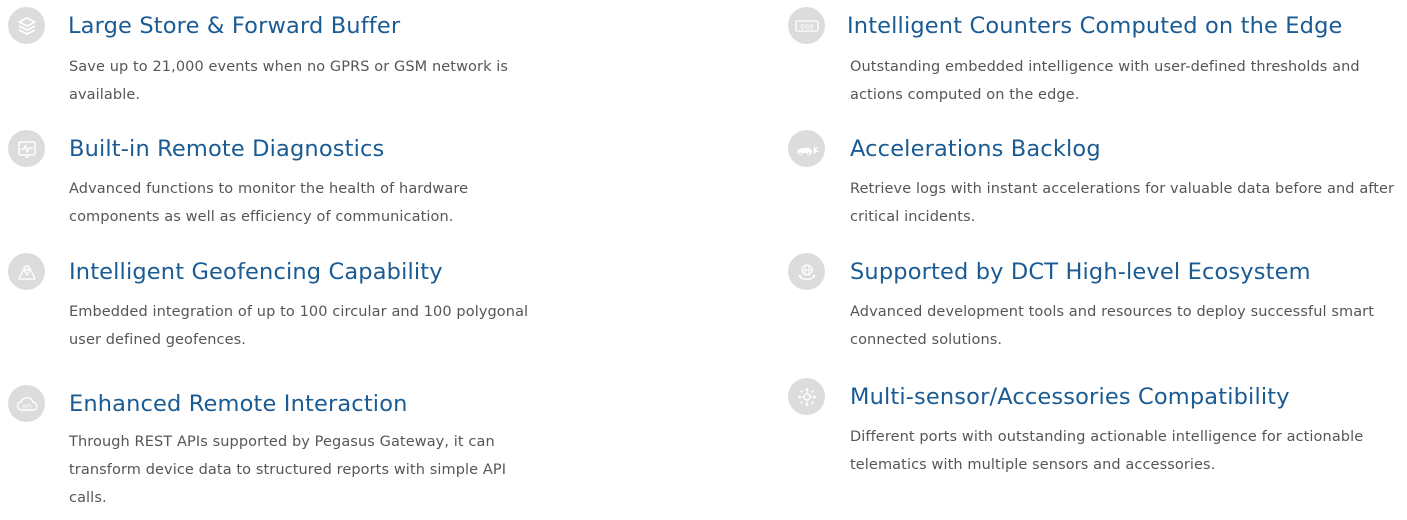  I want to click on car-crash-icon, so click(806, 148).